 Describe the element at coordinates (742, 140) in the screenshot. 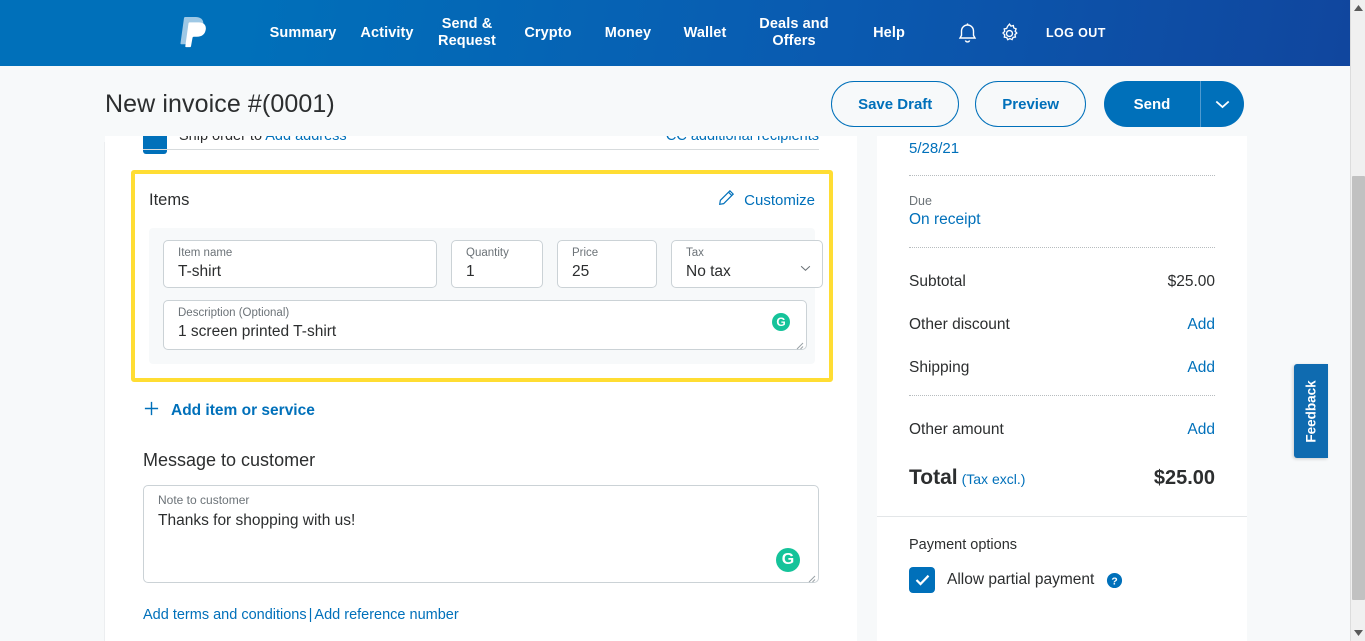

I see `cc-additional-recipients-link: CC additional recipients` at that location.